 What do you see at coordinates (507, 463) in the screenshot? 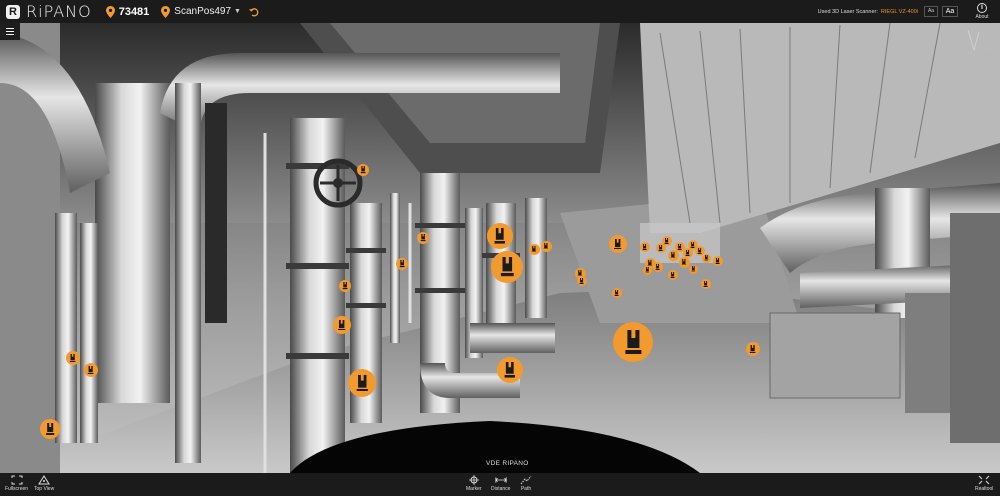
I see `watermark: VDE RIPANO` at bounding box center [507, 463].